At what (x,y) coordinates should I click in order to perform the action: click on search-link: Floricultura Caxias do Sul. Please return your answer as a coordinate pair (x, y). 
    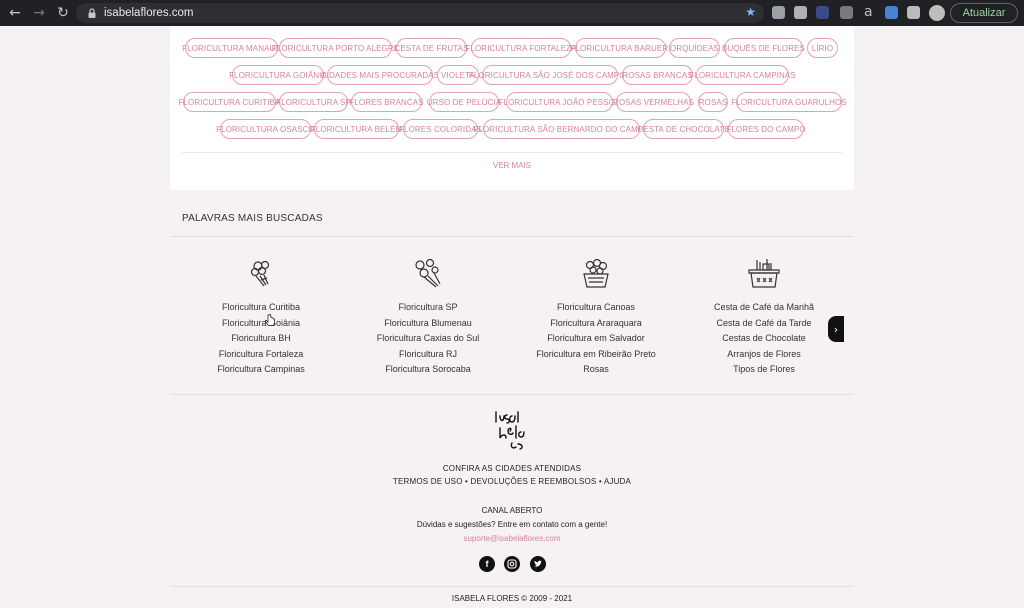
    Looking at the image, I should click on (428, 339).